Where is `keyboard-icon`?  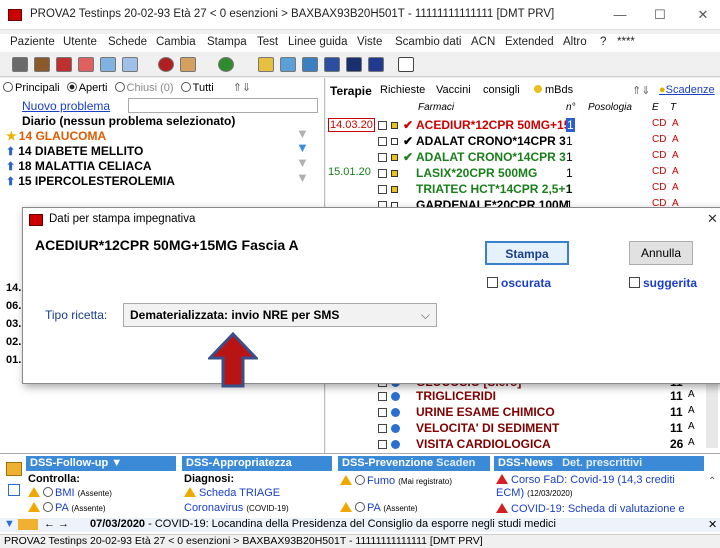 keyboard-icon is located at coordinates (406, 64).